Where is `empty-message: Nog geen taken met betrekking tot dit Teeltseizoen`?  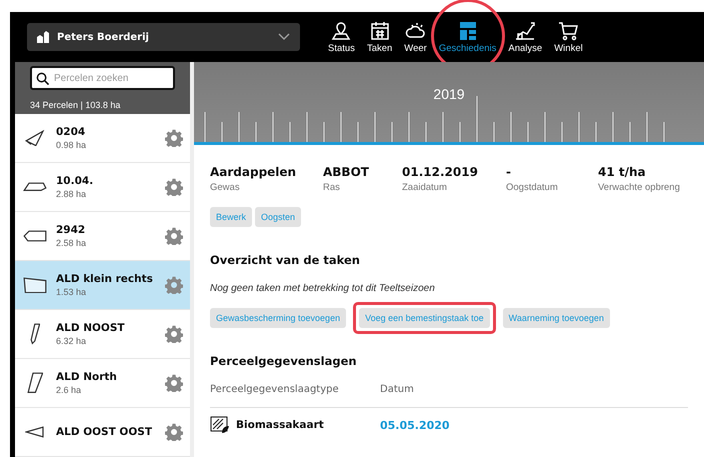
empty-message: Nog geen taken met betrekking tot dit Teeltseizoen is located at coordinates (323, 288).